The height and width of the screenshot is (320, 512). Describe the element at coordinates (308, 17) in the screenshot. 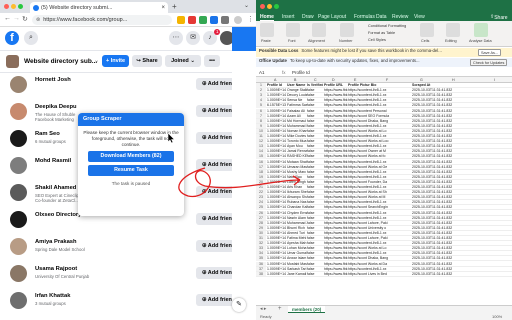

I see `ribbon-tab-draw: Draw` at that location.